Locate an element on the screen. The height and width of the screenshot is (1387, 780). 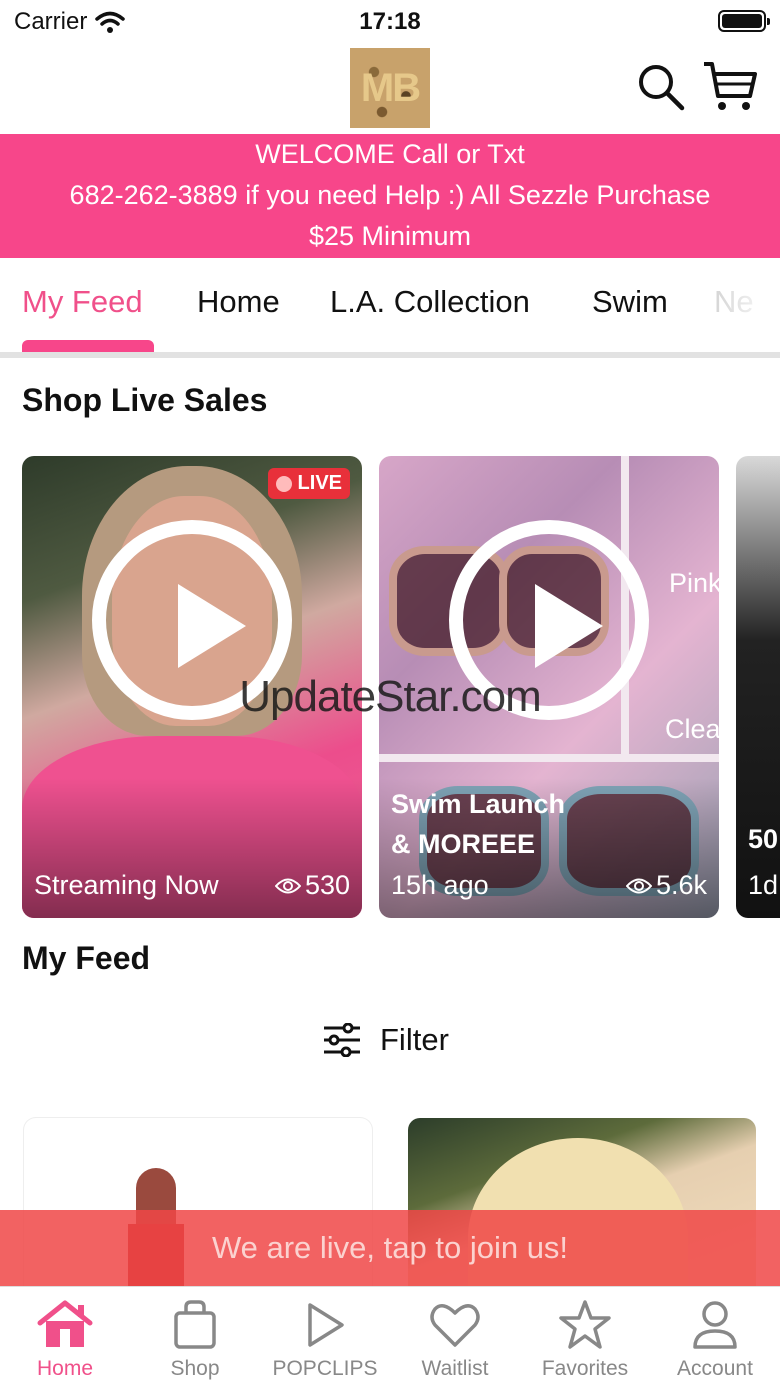
tab-bar-shop: Shop is located at coordinates (195, 1337).